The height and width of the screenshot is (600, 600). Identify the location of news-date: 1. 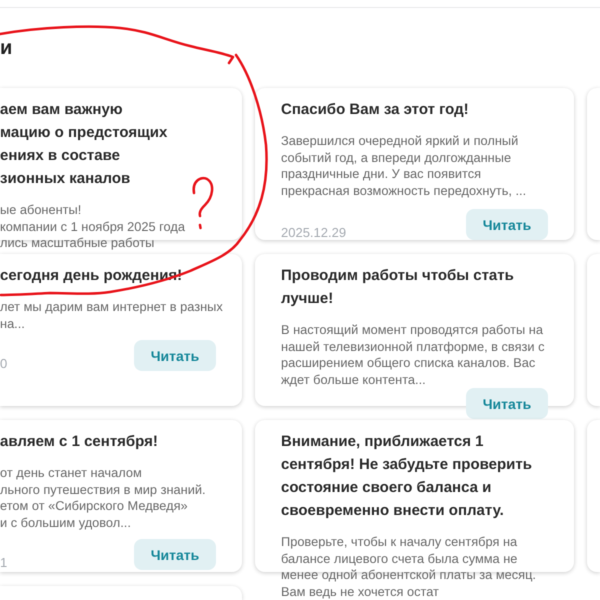
(4, 562).